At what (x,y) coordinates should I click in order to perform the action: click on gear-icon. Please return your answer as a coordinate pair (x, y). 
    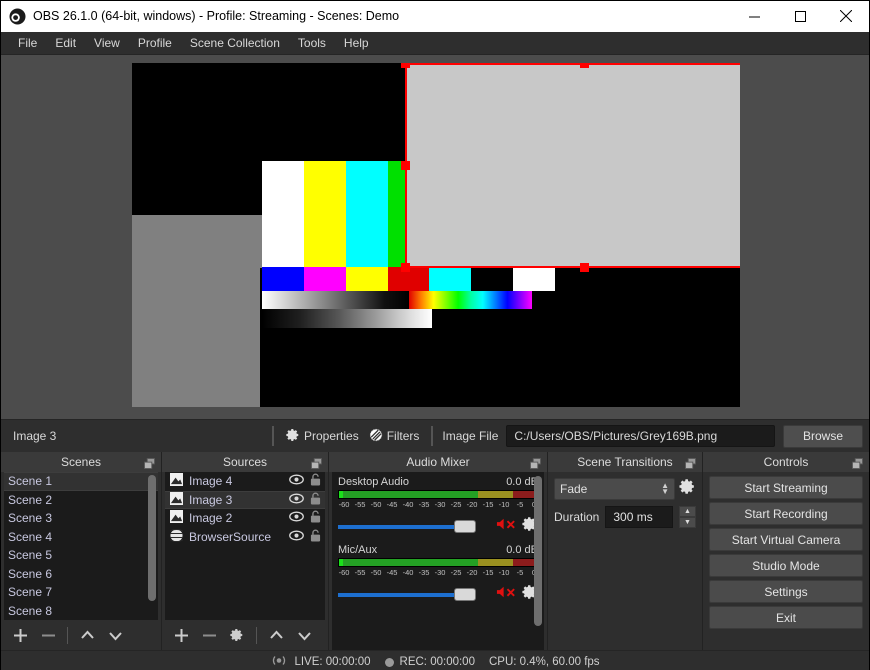
    Looking at the image, I should click on (687, 489).